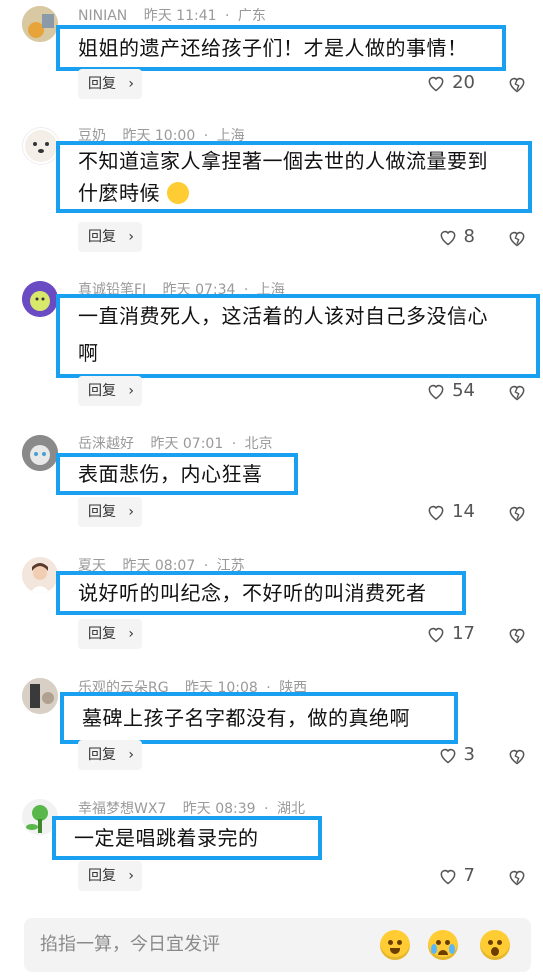 The height and width of the screenshot is (977, 543). I want to click on comment-text-highlight: 墓碑上孩子名字都没有，做的真绝啊, so click(259, 718).